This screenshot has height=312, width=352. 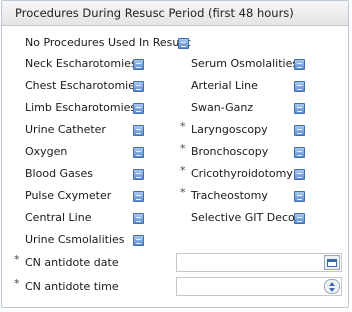 What do you see at coordinates (138, 86) in the screenshot?
I see `chest-escharotomies-checkbox` at bounding box center [138, 86].